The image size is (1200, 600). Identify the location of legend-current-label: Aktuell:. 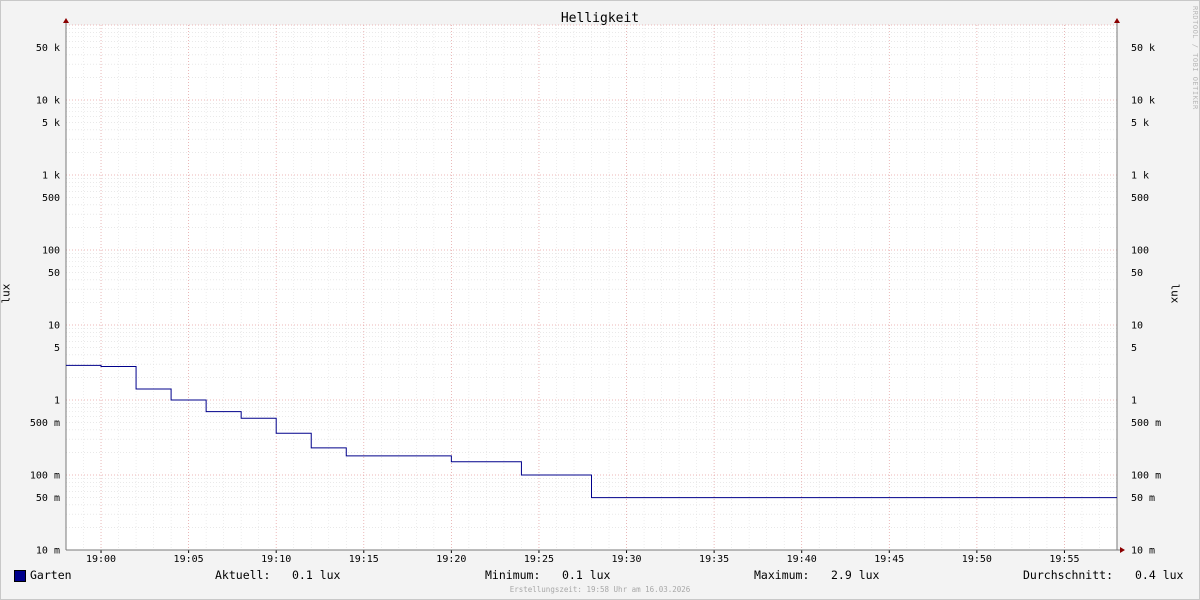
(243, 575).